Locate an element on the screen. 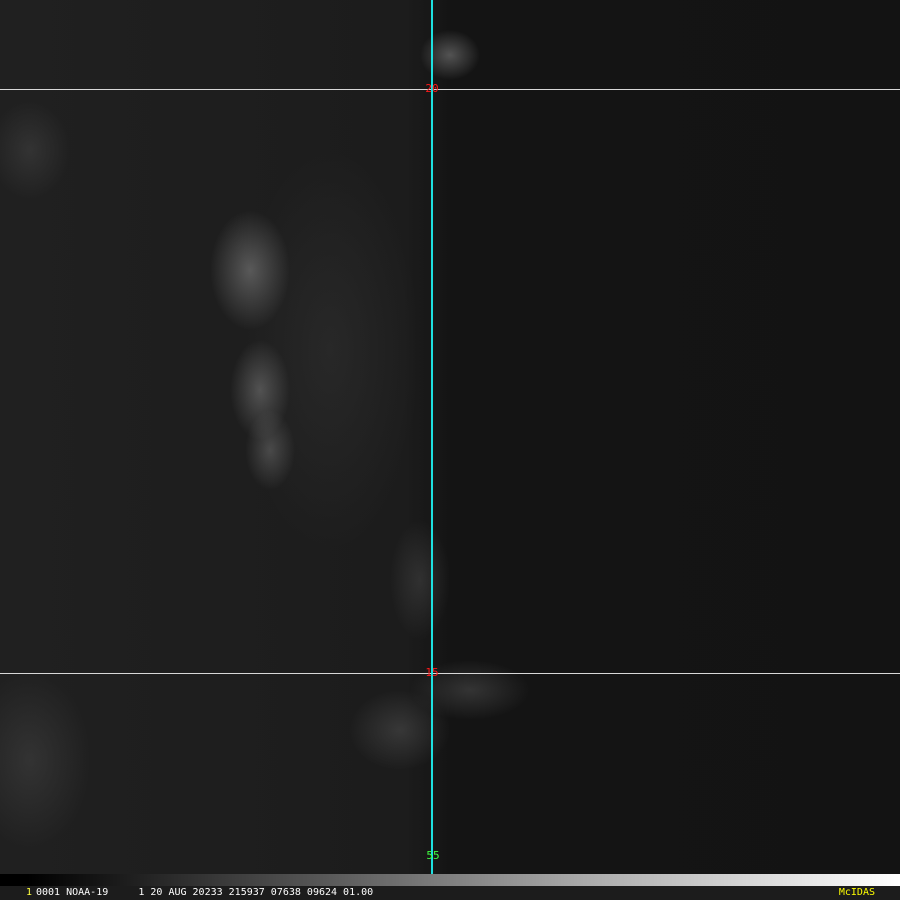 The width and height of the screenshot is (900, 900). latitude-label-20: 20 is located at coordinates (432, 88).